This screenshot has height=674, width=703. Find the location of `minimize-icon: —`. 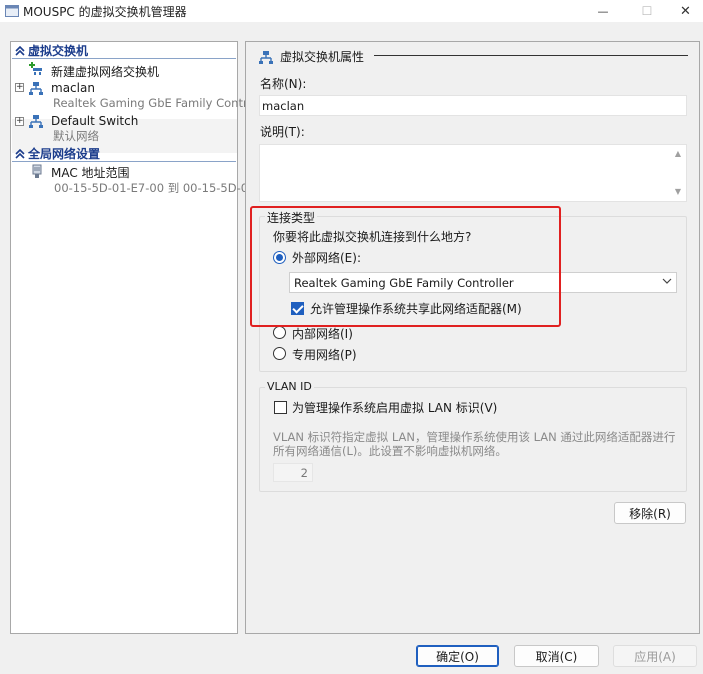

minimize-icon: — is located at coordinates (603, 11).